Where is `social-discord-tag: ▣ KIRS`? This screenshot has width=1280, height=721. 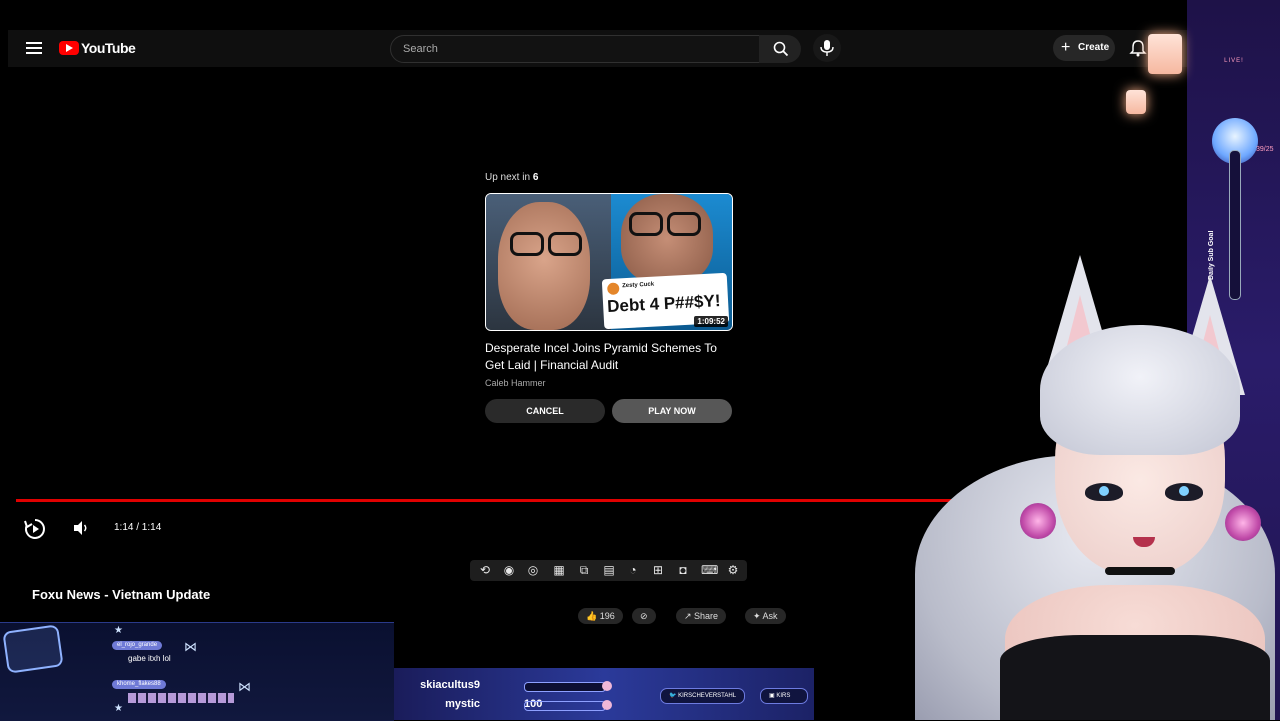
social-discord-tag: ▣ KIRS is located at coordinates (784, 696).